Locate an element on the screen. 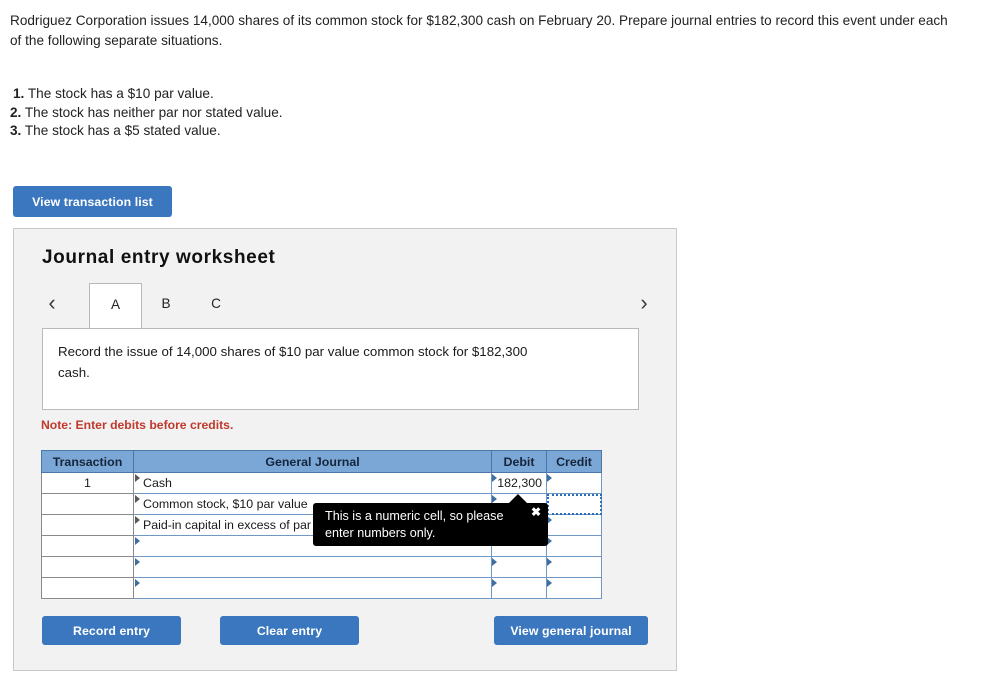 The width and height of the screenshot is (991, 682). worksheet-tab-strip: ‹ A B C › is located at coordinates (352, 306).